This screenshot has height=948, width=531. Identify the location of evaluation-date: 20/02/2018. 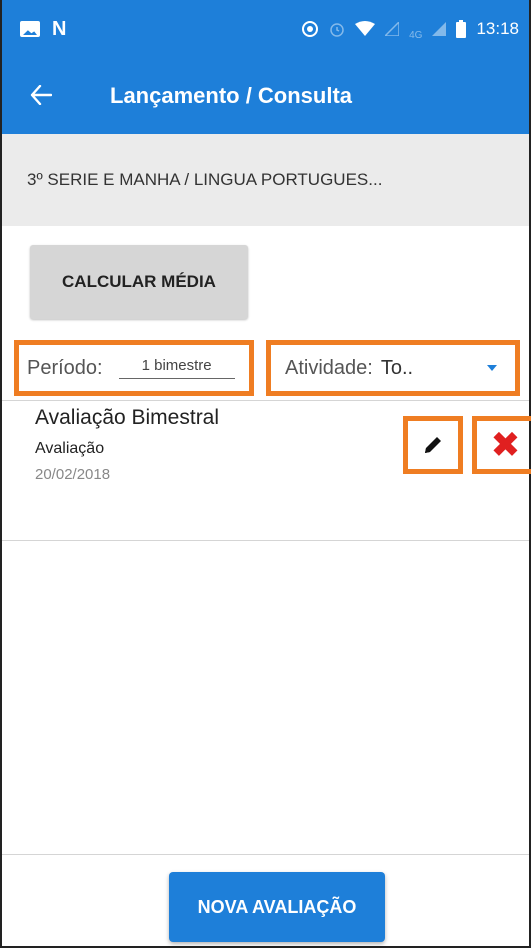
(73, 474).